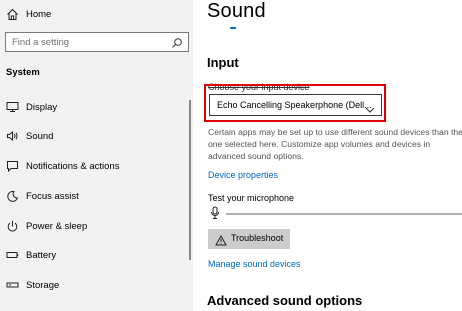 The image size is (462, 311). Describe the element at coordinates (12, 136) in the screenshot. I see `speaker-icon` at that location.